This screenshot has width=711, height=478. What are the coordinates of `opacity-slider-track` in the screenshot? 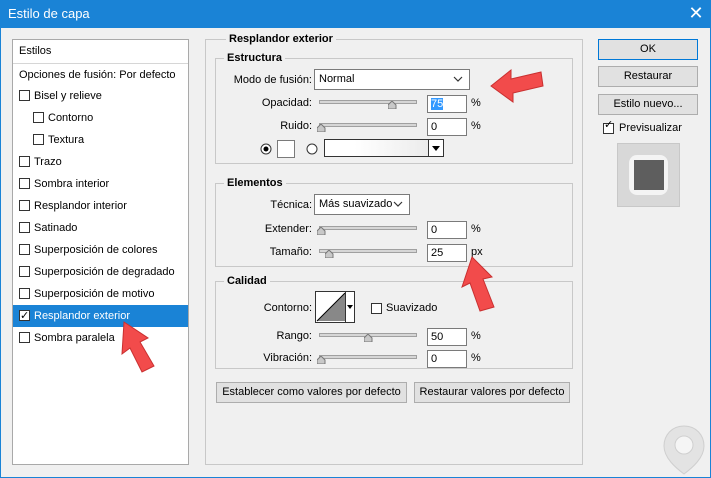 It's located at (368, 102).